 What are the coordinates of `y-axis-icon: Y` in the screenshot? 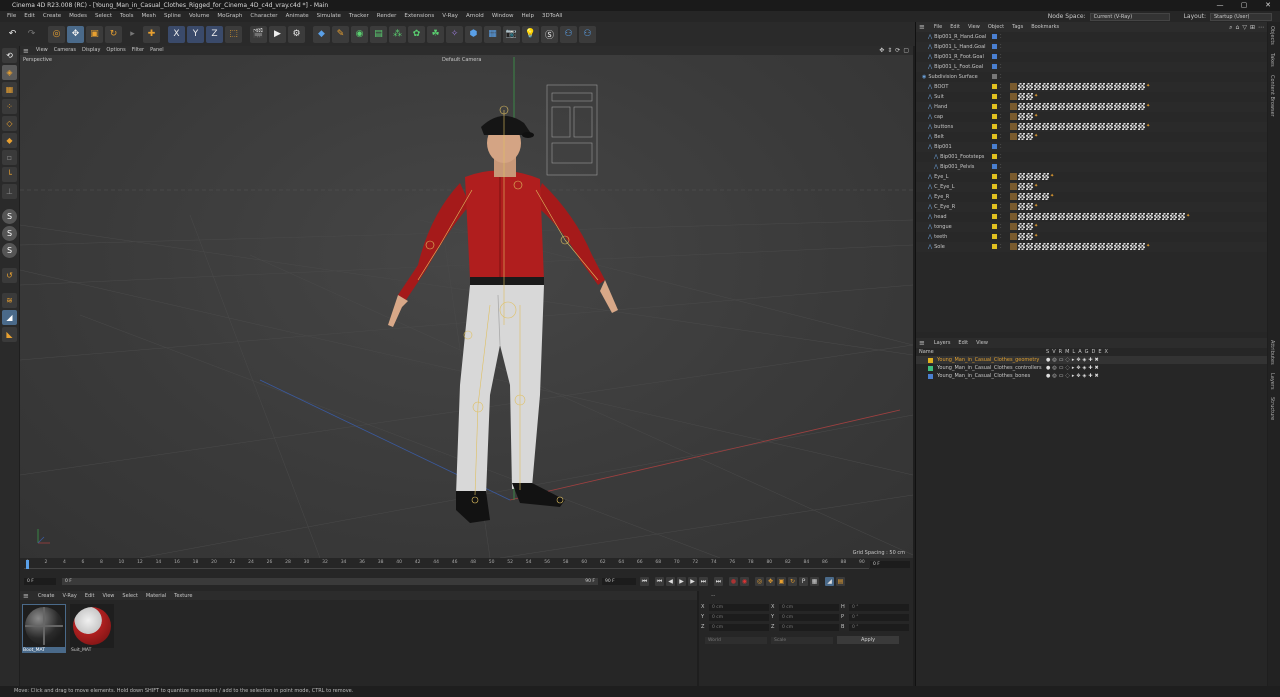 It's located at (195, 34).